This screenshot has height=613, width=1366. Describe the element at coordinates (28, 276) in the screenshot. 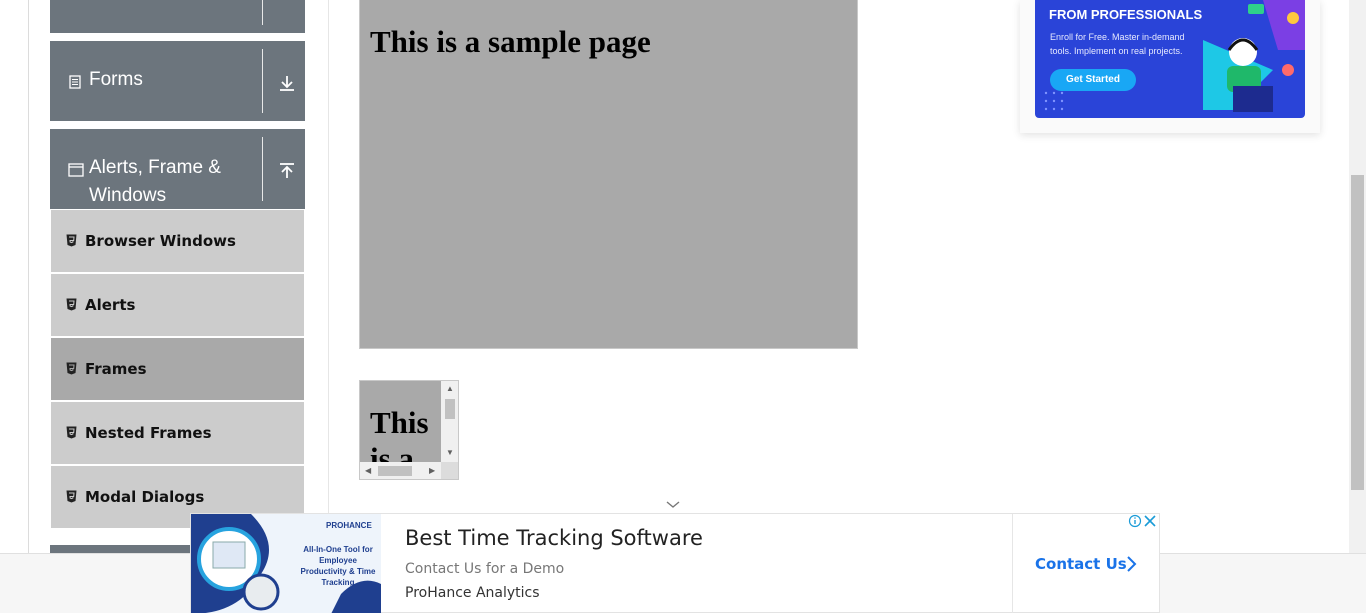

I see `content-border` at that location.